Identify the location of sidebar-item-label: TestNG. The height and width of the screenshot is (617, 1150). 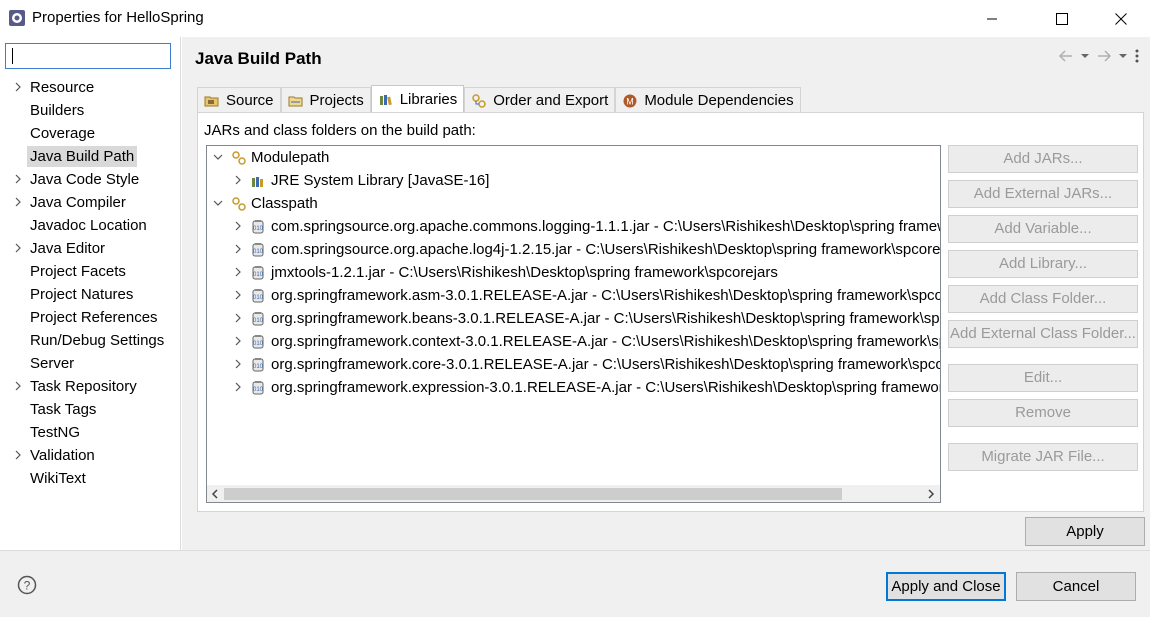
(55, 432).